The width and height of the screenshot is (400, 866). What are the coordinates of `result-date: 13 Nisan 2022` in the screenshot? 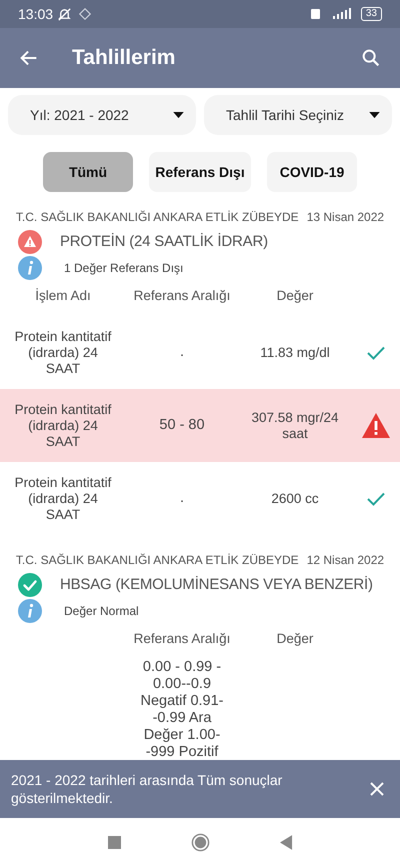 It's located at (345, 217).